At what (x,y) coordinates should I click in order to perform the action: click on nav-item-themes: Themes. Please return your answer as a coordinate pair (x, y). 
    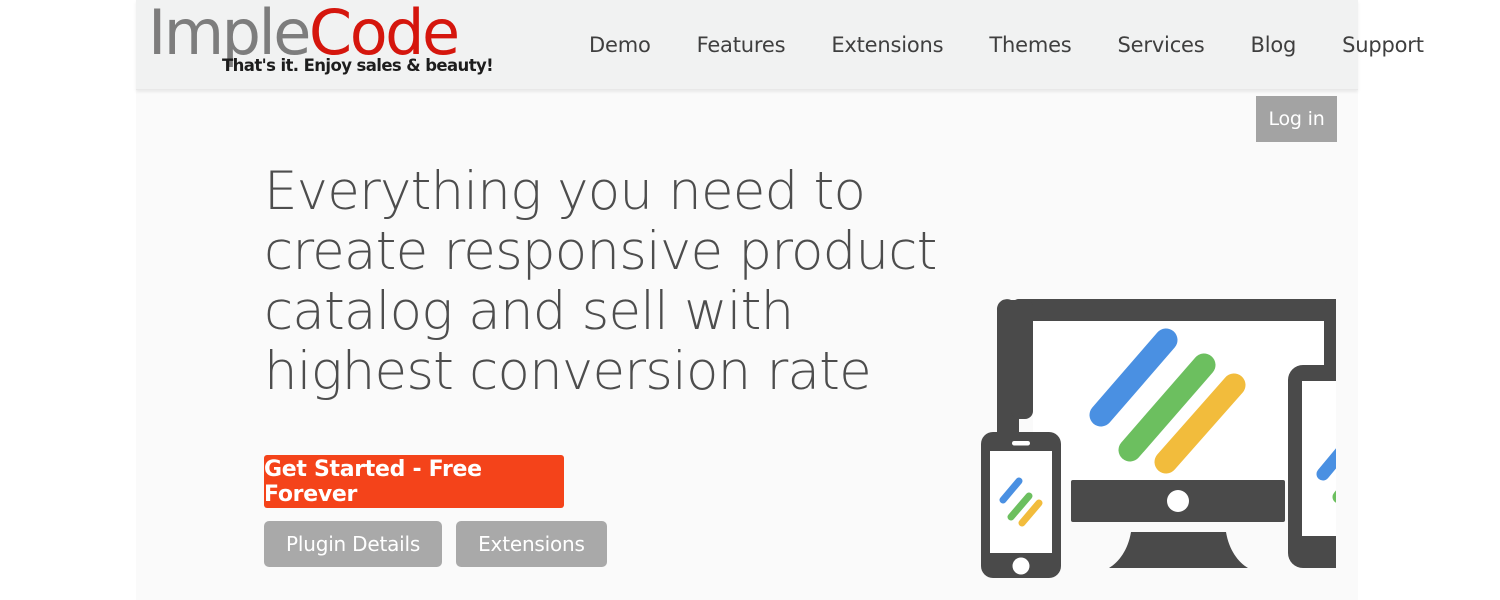
    Looking at the image, I should click on (1030, 45).